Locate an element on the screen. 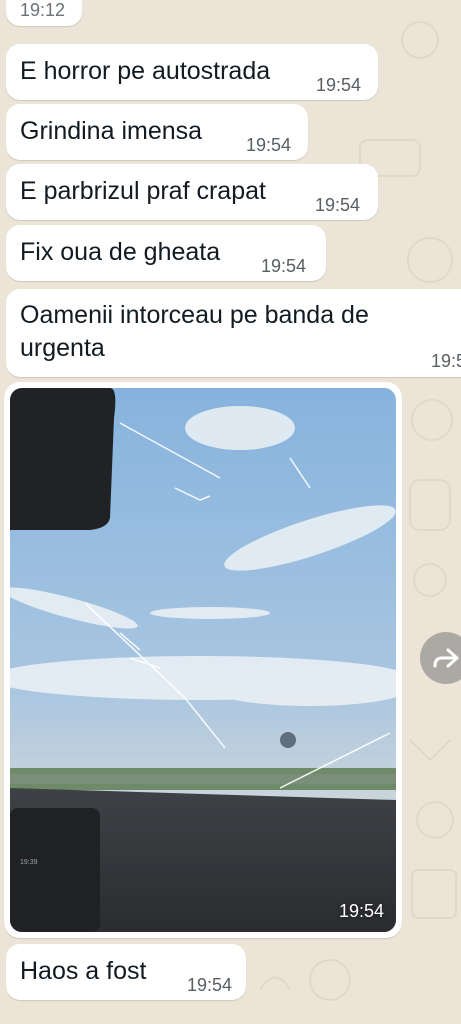 The image size is (461, 1024). message-bubble: 19:12 is located at coordinates (44, 13).